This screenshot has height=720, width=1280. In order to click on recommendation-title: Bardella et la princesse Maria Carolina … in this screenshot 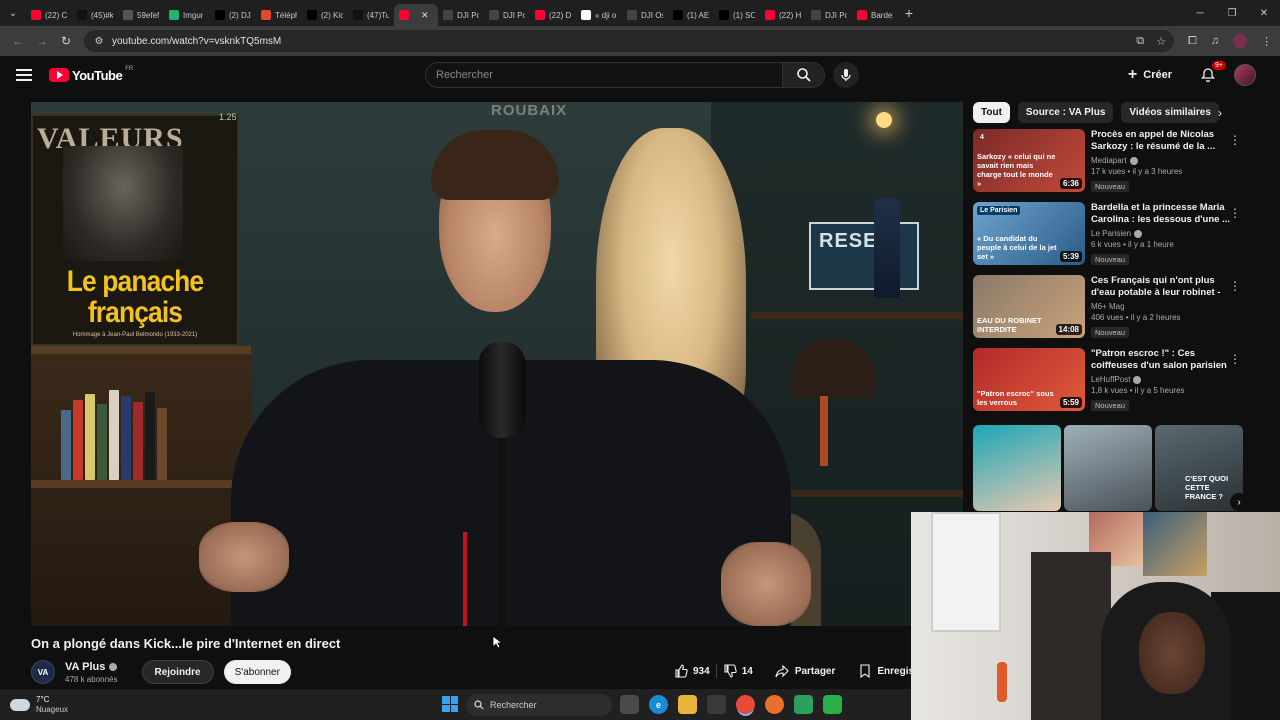, I will do `click(1163, 214)`.